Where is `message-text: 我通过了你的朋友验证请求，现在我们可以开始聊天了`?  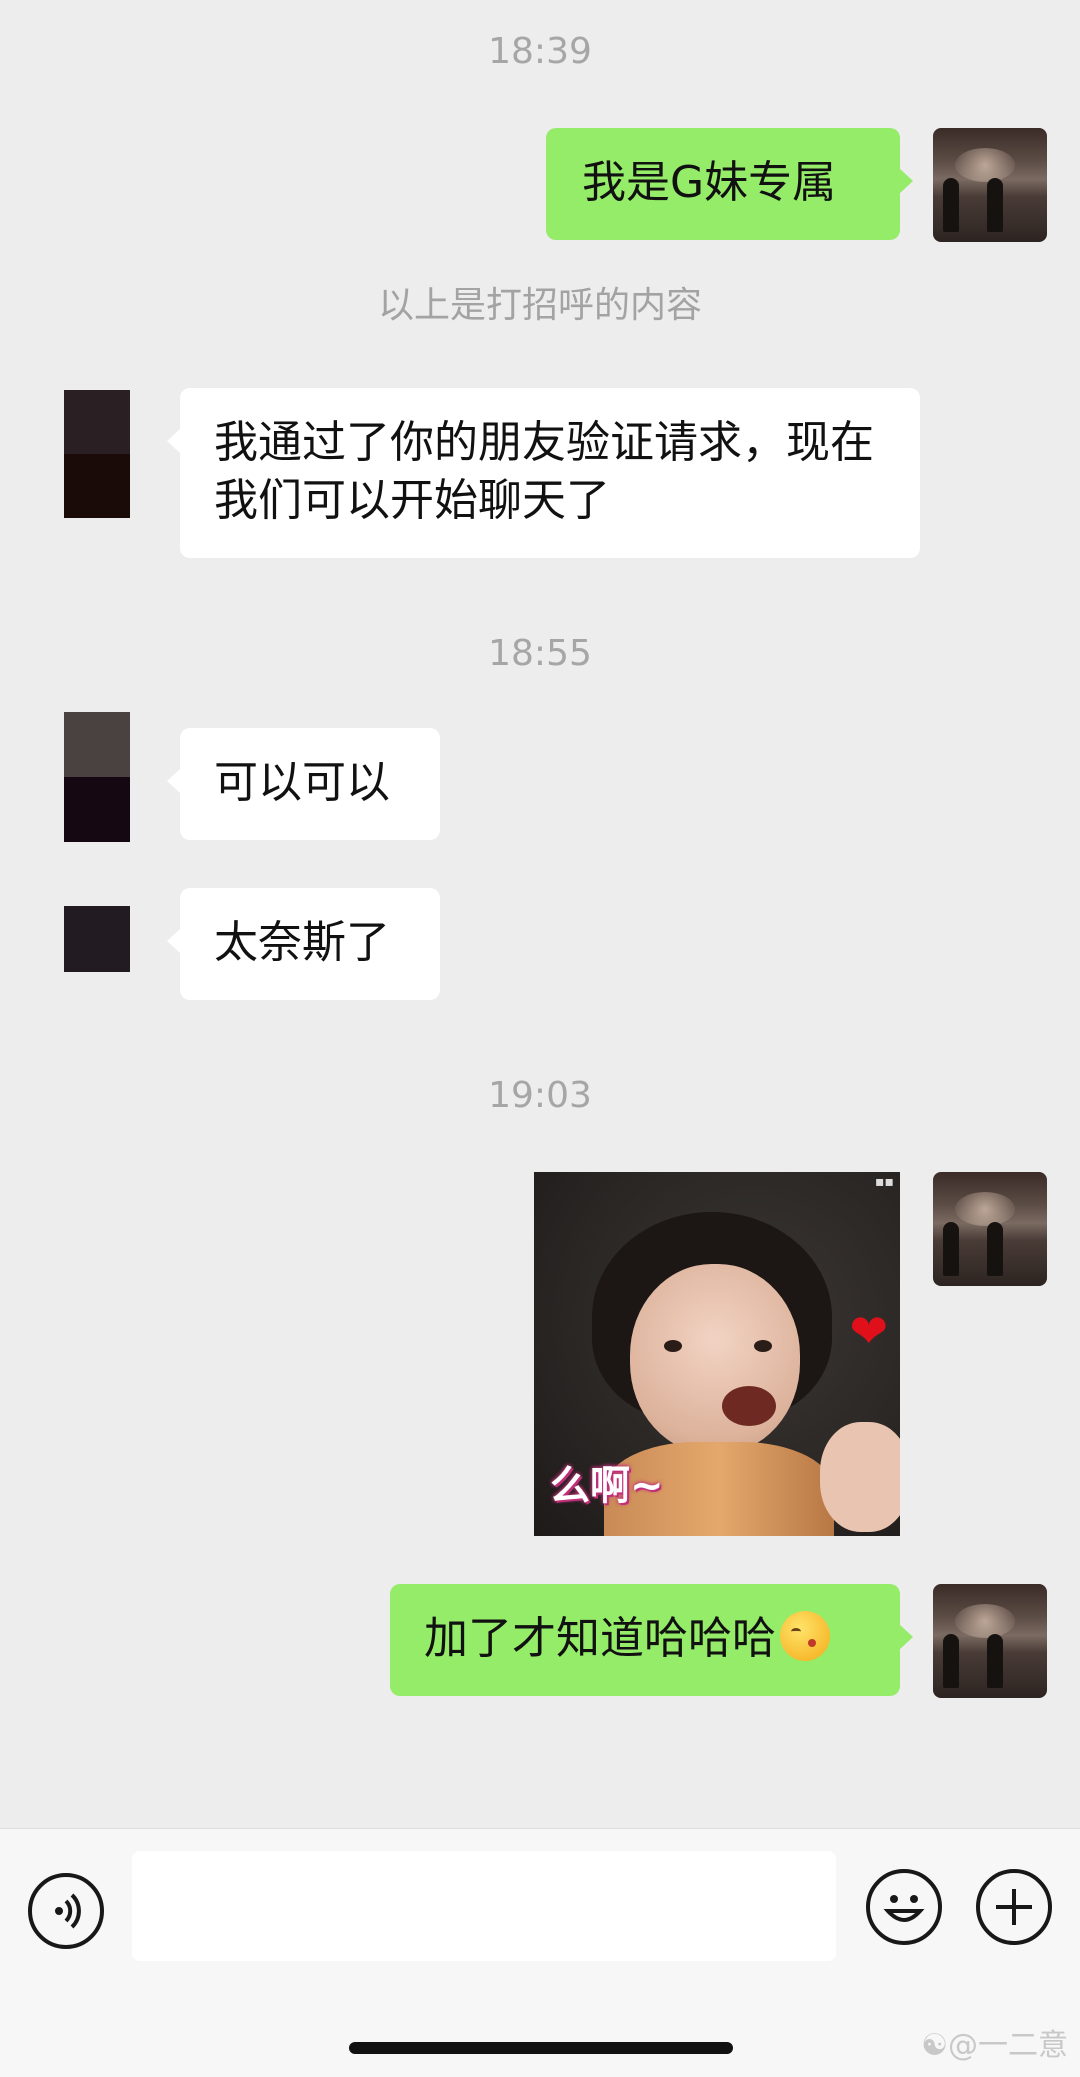
message-text: 我通过了你的朋友验证请求，现在我们可以开始聊天了 is located at coordinates (544, 471).